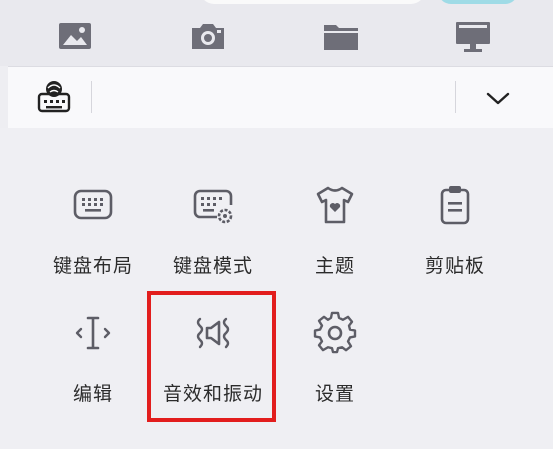  Describe the element at coordinates (75, 36) in the screenshot. I see `image-icon` at that location.